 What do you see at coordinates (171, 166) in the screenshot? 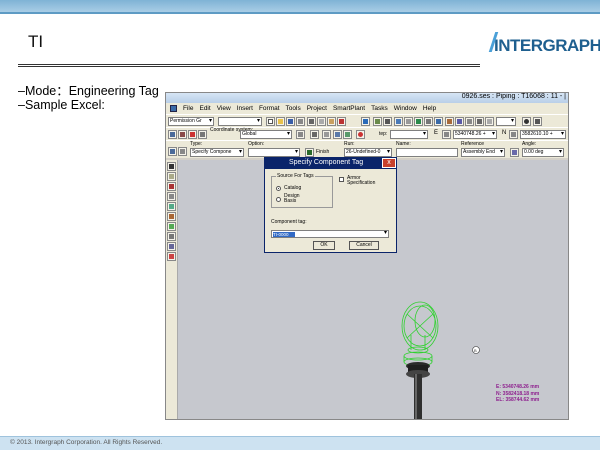
I see `select-tool-icon` at bounding box center [171, 166].